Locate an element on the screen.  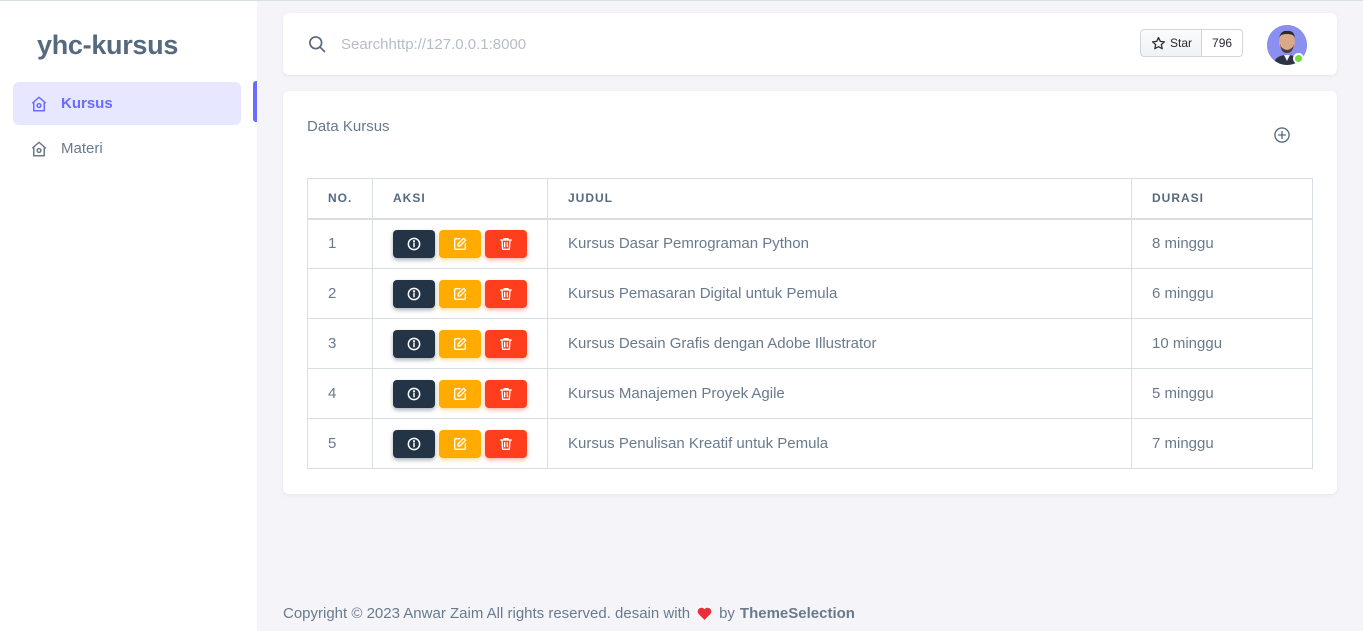
sidebar-item-label: Kursus is located at coordinates (87, 103).